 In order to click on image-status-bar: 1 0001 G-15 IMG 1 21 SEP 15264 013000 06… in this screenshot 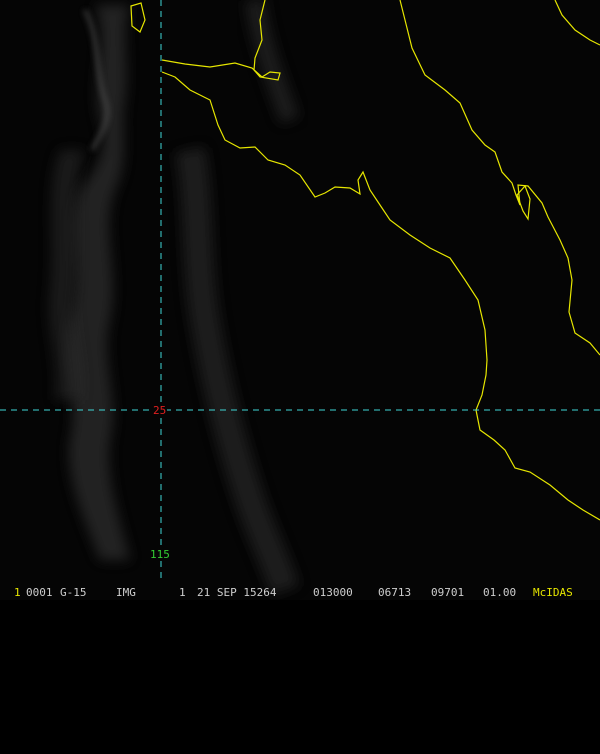, I will do `click(300, 593)`.